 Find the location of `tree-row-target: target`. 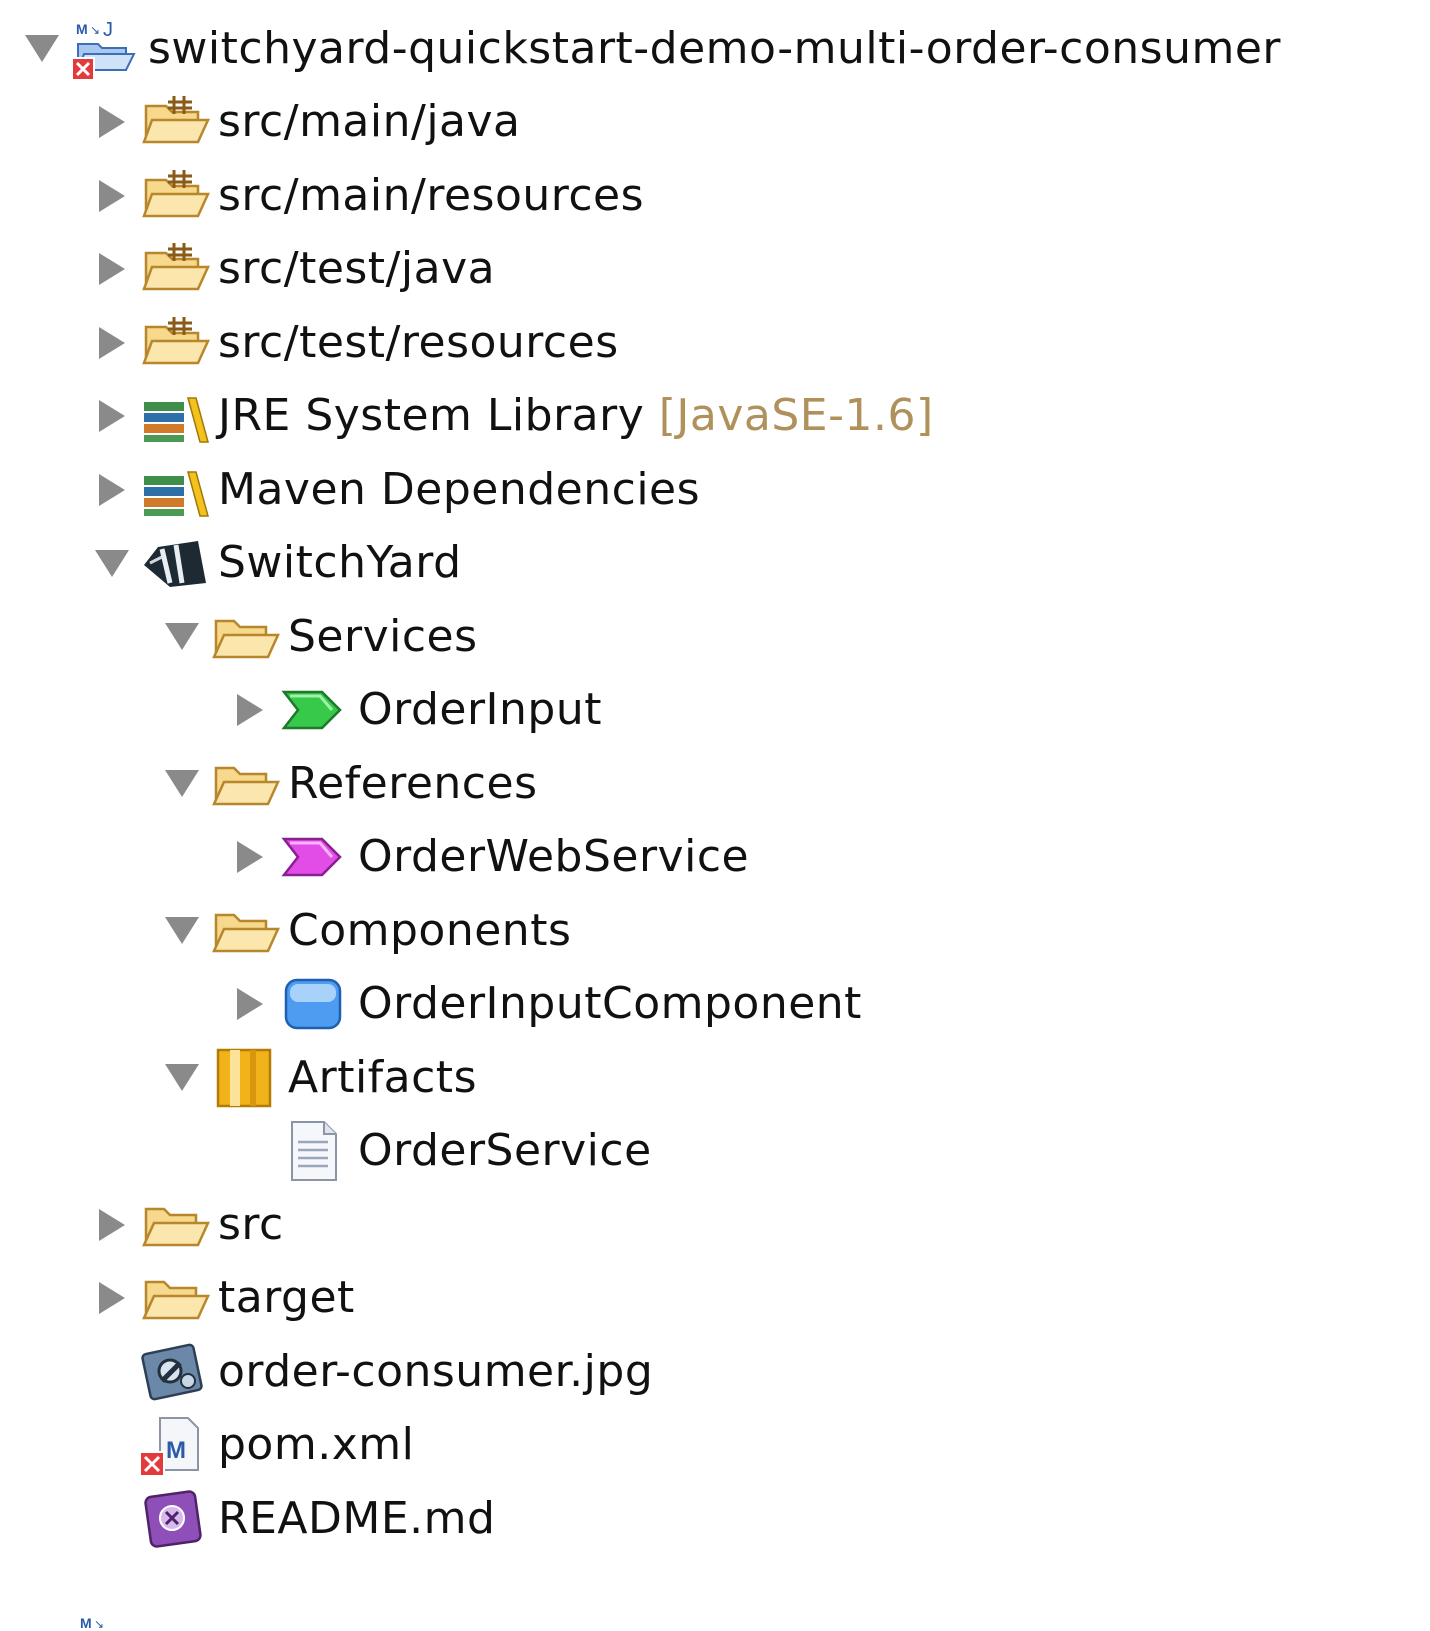

tree-row-target: target is located at coordinates (715, 1299).